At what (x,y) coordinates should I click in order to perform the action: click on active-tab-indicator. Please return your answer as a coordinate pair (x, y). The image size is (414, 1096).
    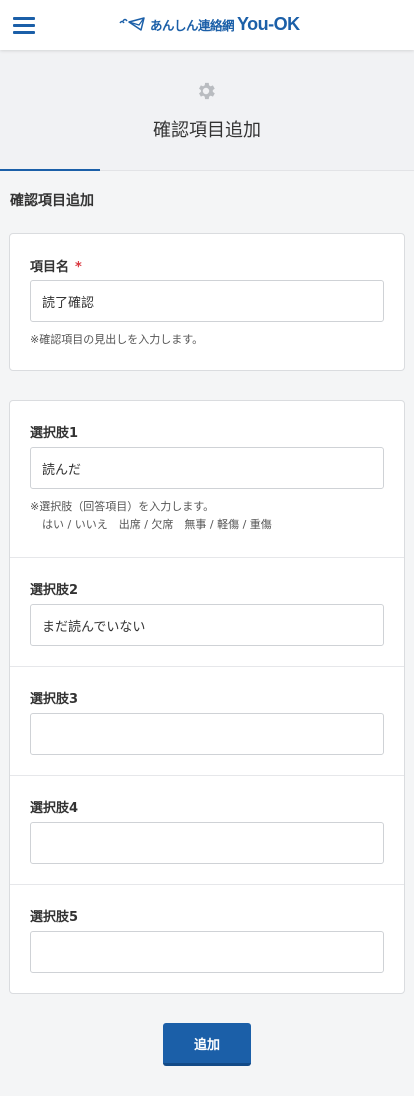
    Looking at the image, I should click on (50, 170).